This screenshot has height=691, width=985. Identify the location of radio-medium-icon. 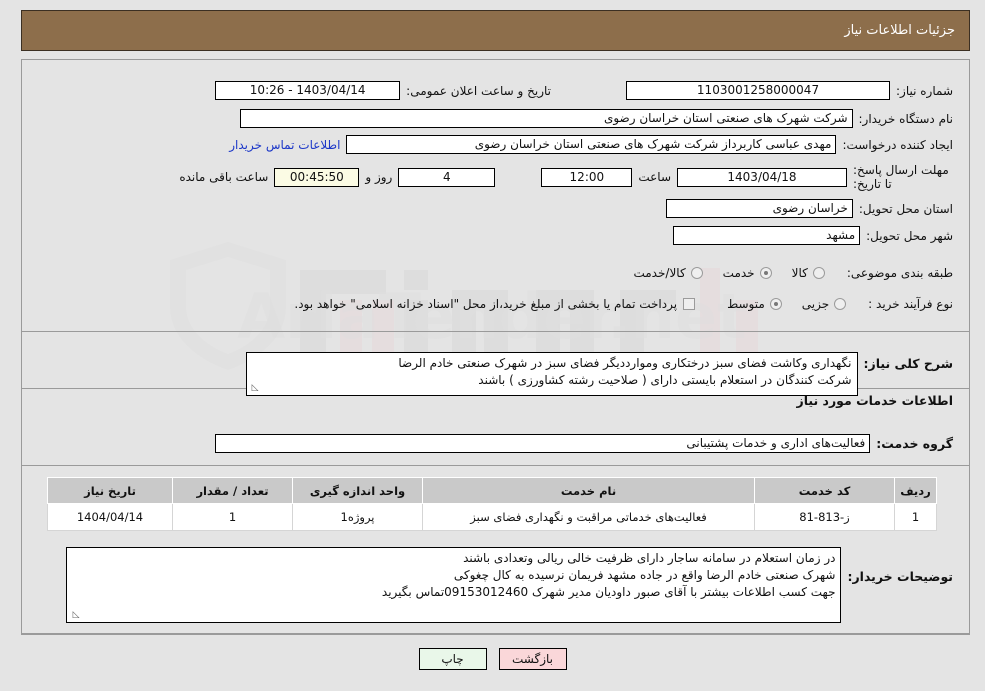
(775, 304).